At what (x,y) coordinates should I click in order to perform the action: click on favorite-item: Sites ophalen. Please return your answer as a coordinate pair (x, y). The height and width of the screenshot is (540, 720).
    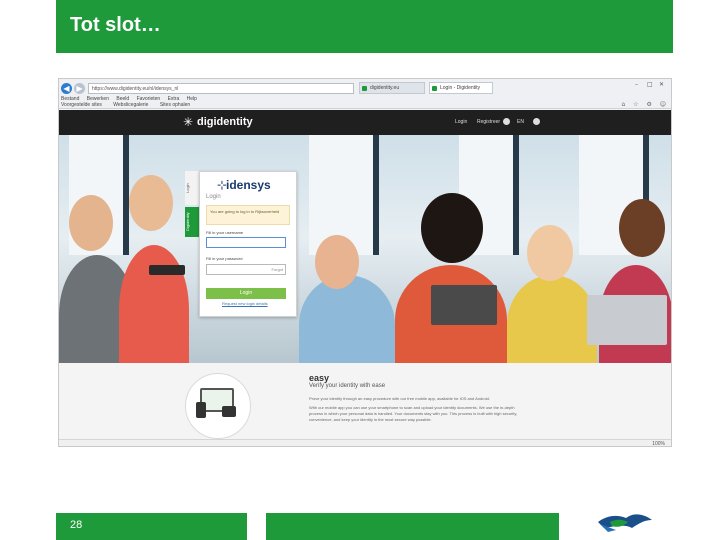
    Looking at the image, I should click on (175, 105).